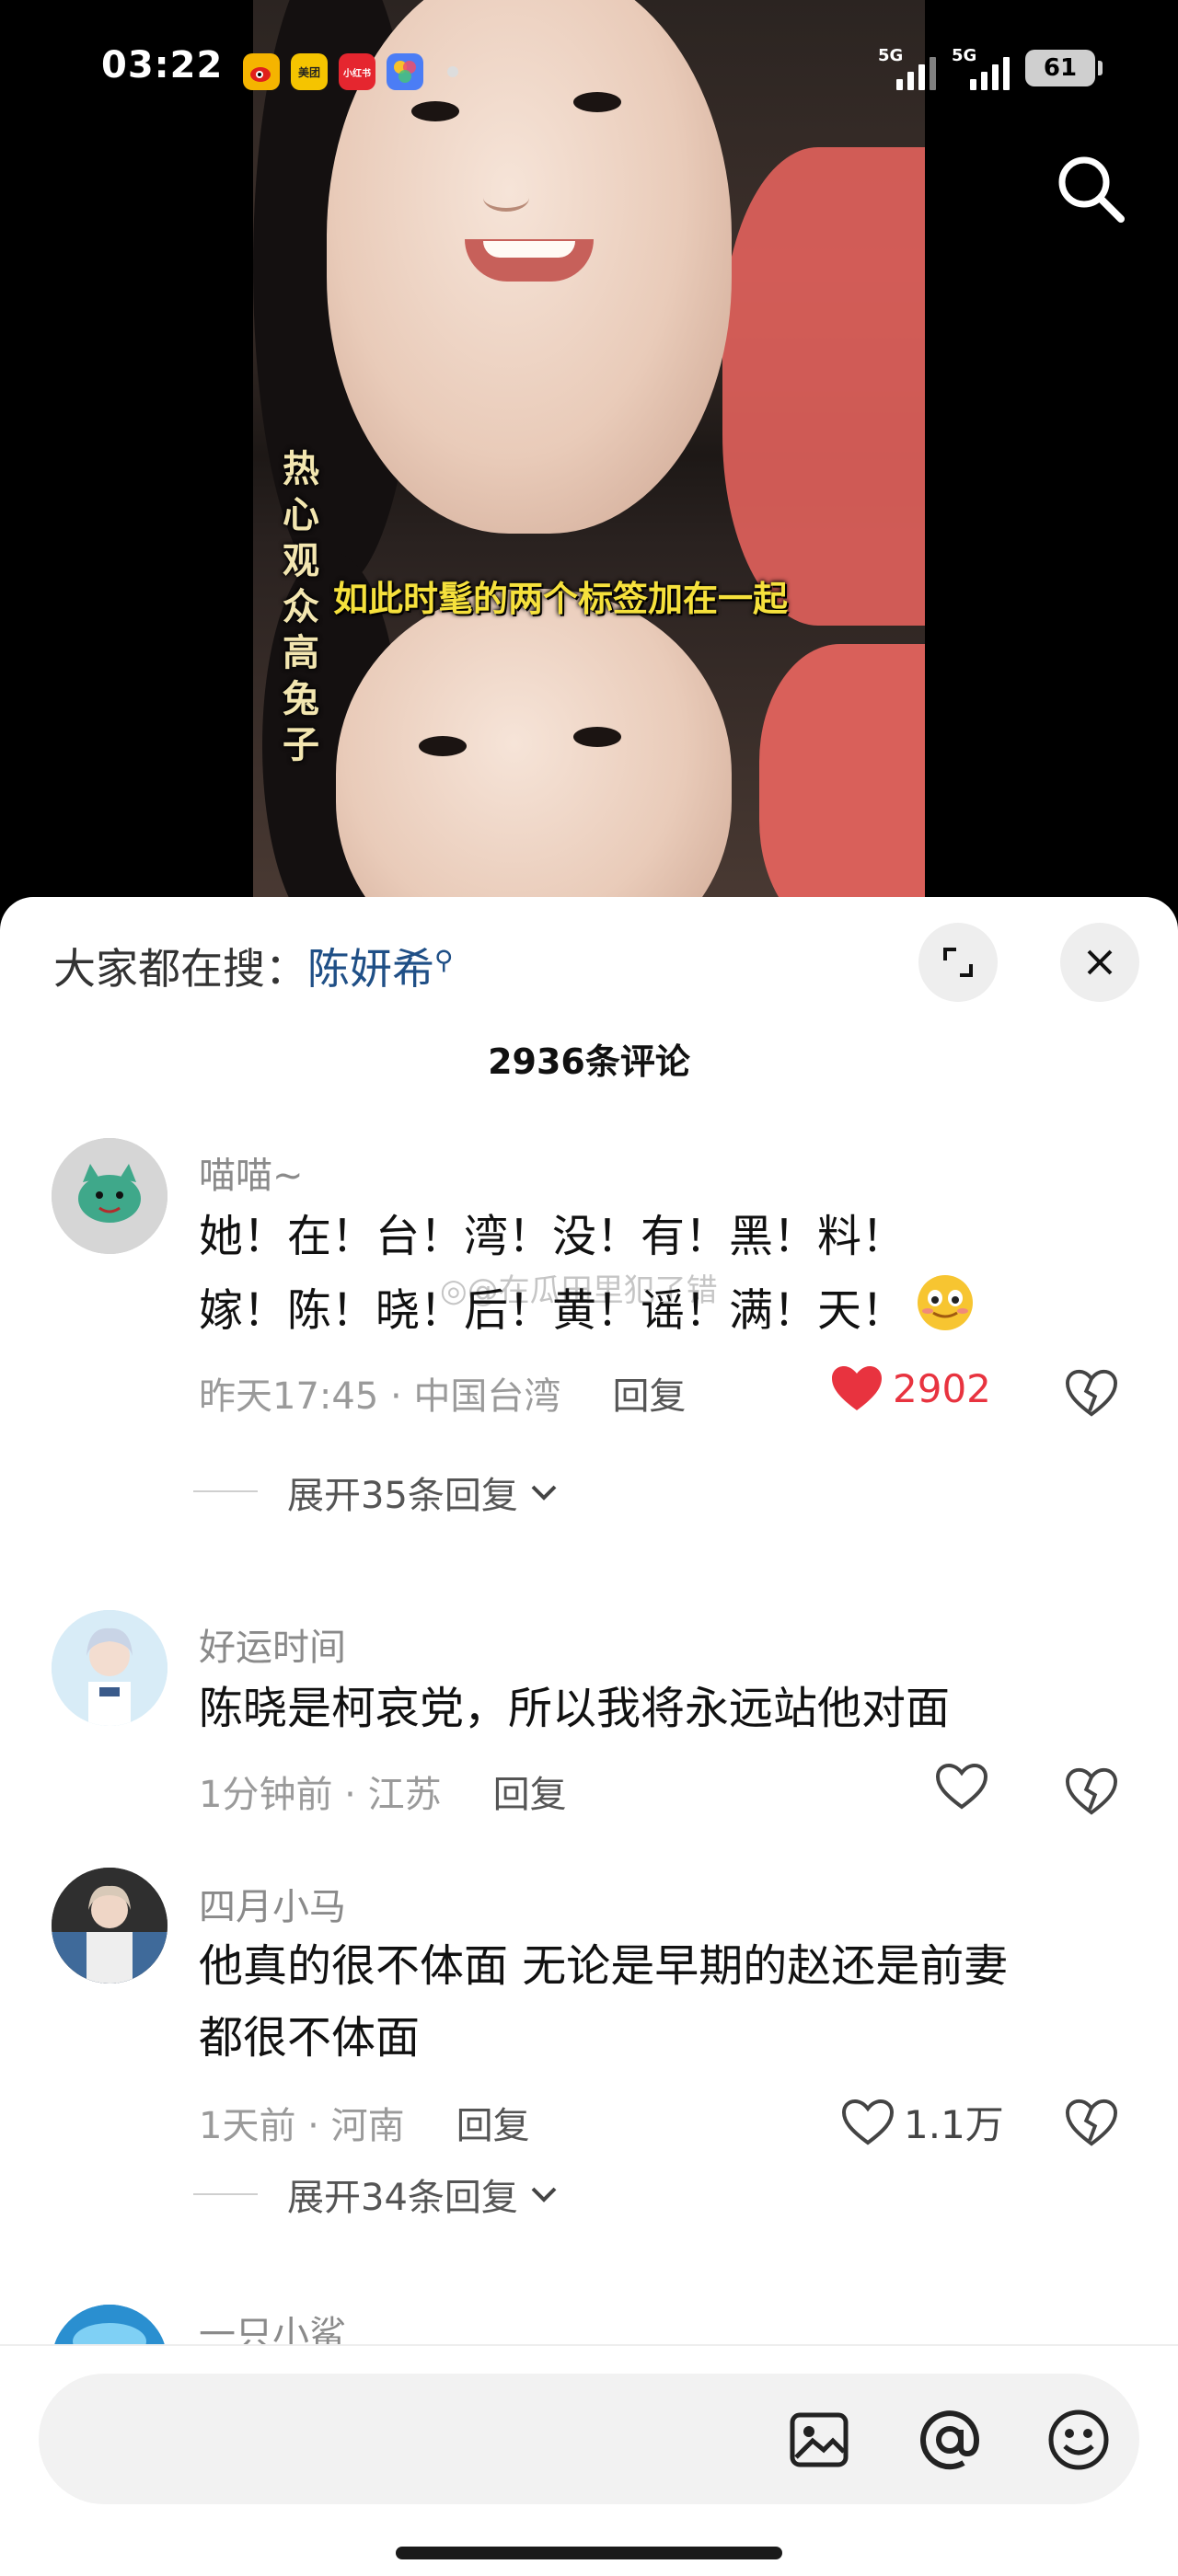 The width and height of the screenshot is (1178, 2576). What do you see at coordinates (561, 599) in the screenshot?
I see `video-subtitle: 如此时髦的两个标签加在一起` at bounding box center [561, 599].